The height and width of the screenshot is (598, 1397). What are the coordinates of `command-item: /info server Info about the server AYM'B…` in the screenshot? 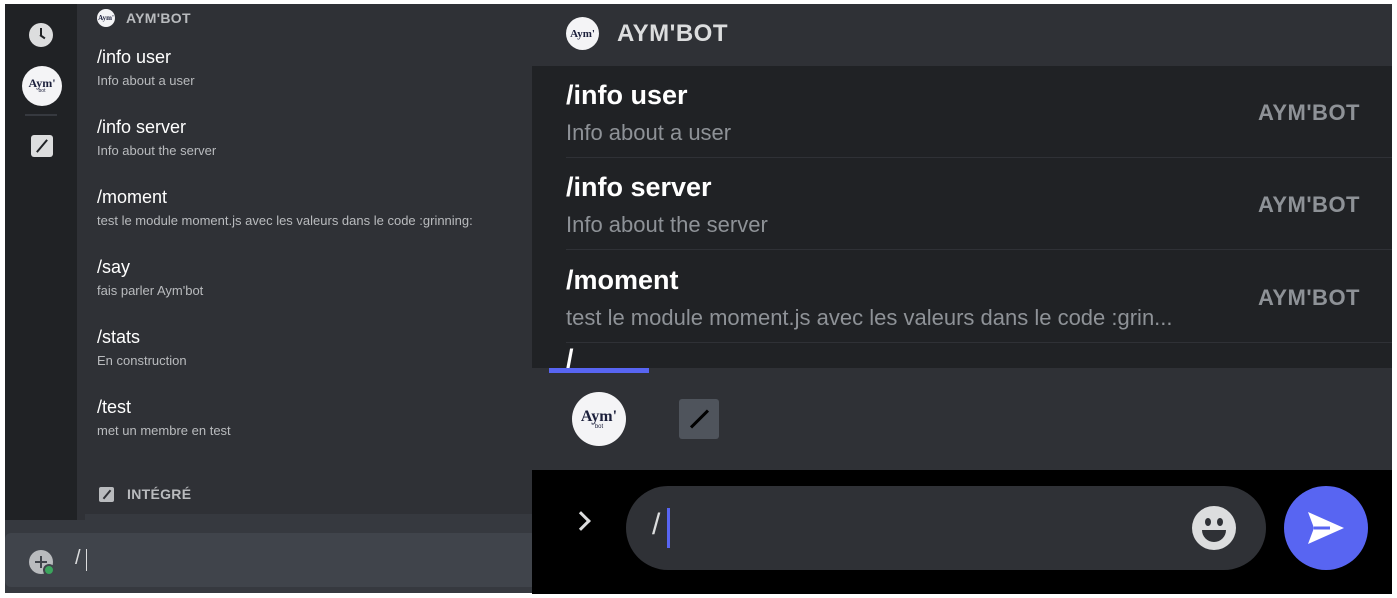 It's located at (979, 204).